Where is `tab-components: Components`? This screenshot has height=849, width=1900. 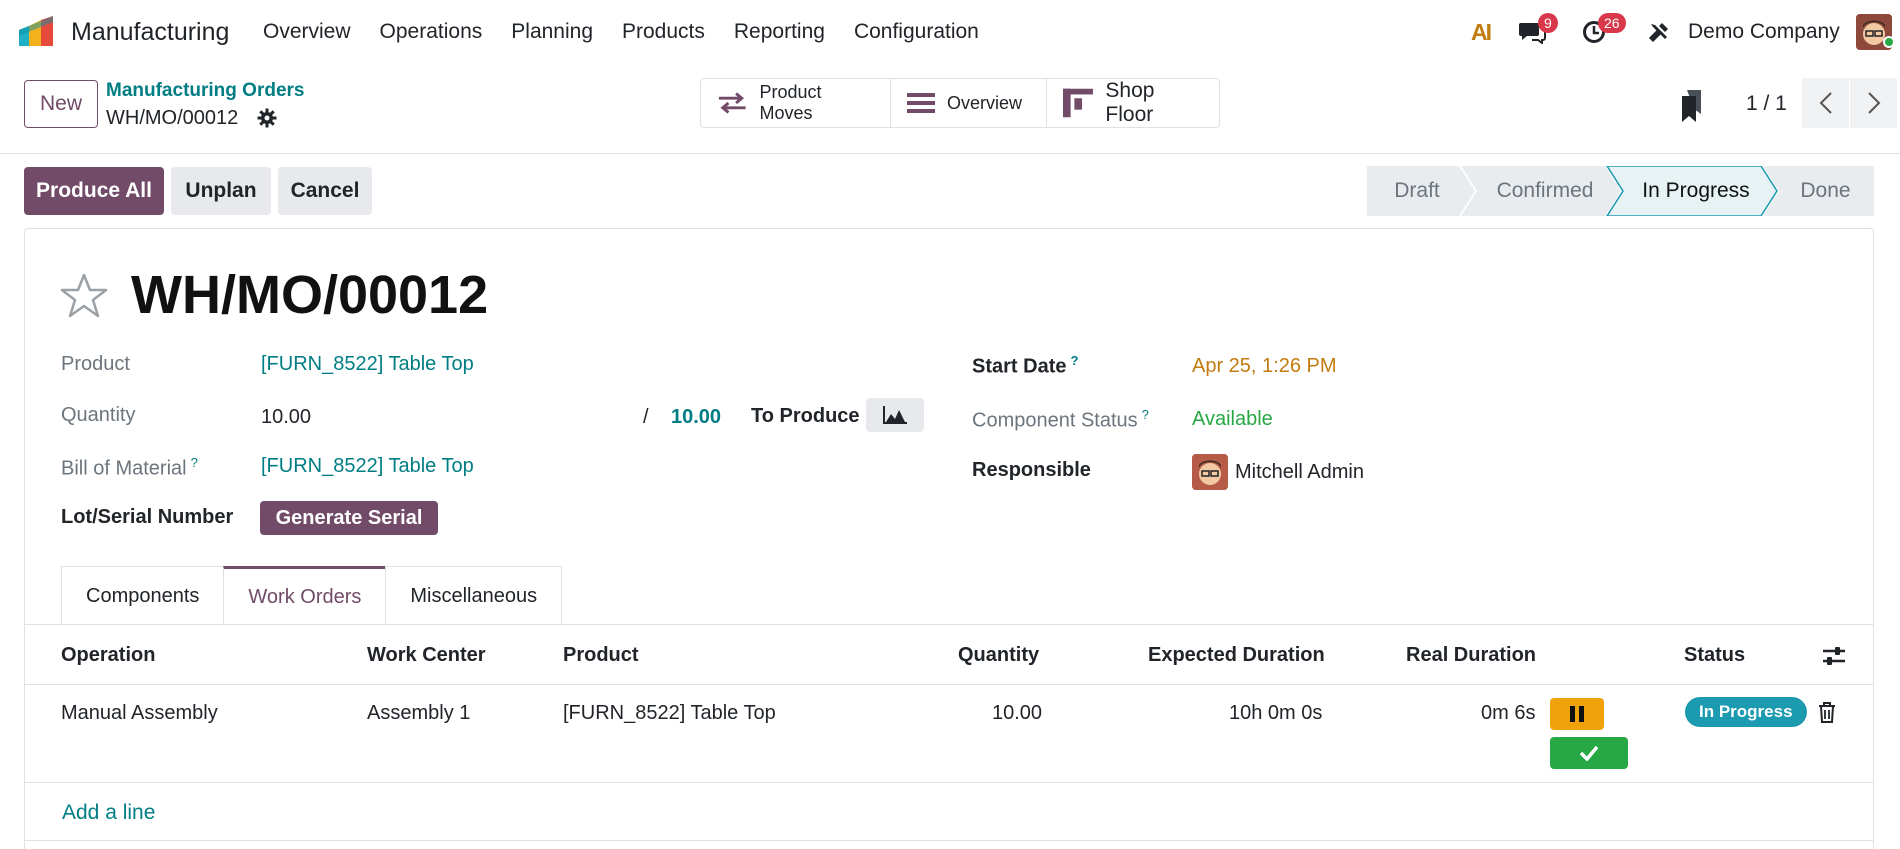
tab-components: Components is located at coordinates (143, 595).